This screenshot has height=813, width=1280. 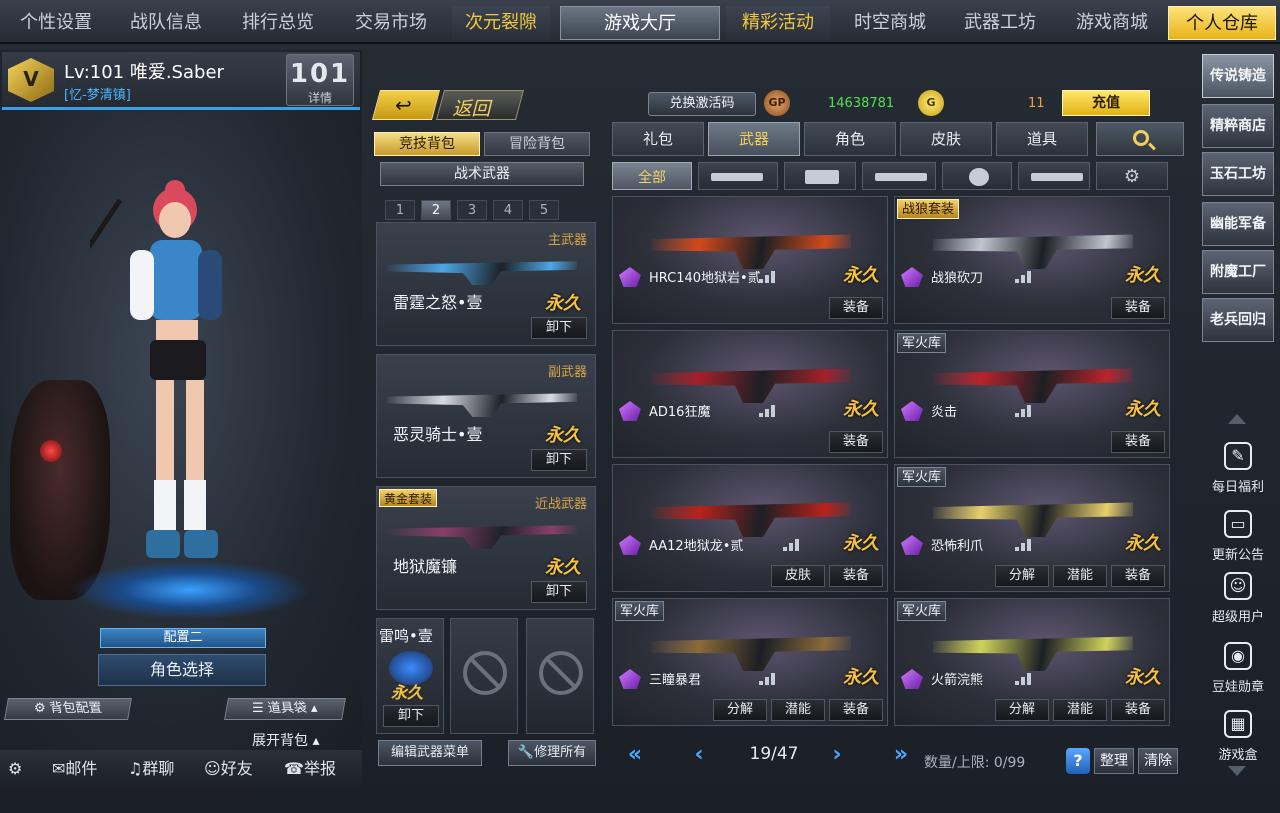 I want to click on bottom-bar-gear-button: ⚙, so click(x=15, y=769).